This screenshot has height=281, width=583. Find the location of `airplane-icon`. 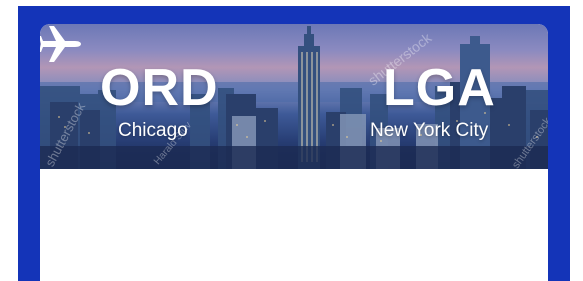

airplane-icon is located at coordinates (60, 44).